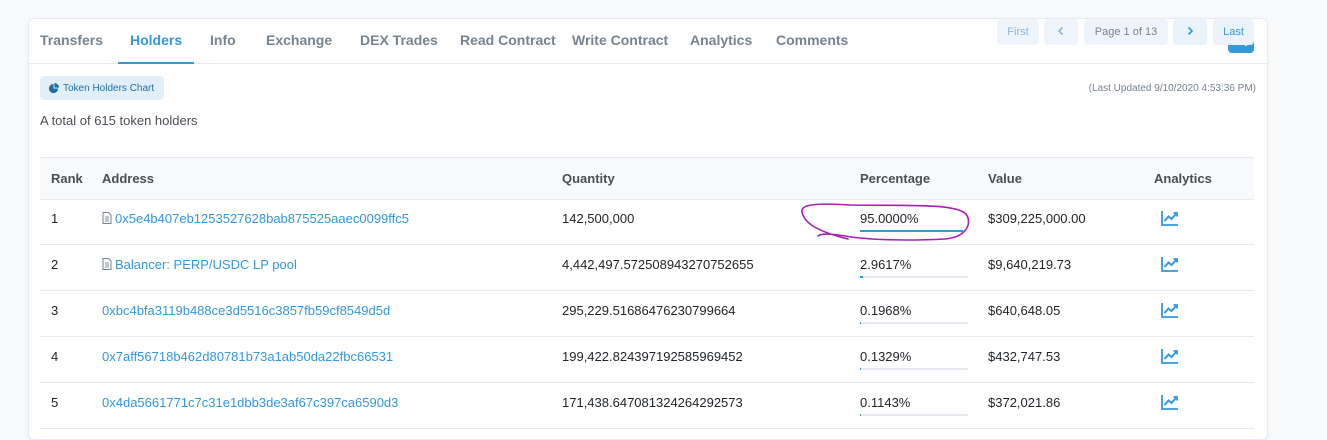 This screenshot has width=1327, height=440. Describe the element at coordinates (895, 178) in the screenshot. I see `header-percentage: Percentage` at that location.